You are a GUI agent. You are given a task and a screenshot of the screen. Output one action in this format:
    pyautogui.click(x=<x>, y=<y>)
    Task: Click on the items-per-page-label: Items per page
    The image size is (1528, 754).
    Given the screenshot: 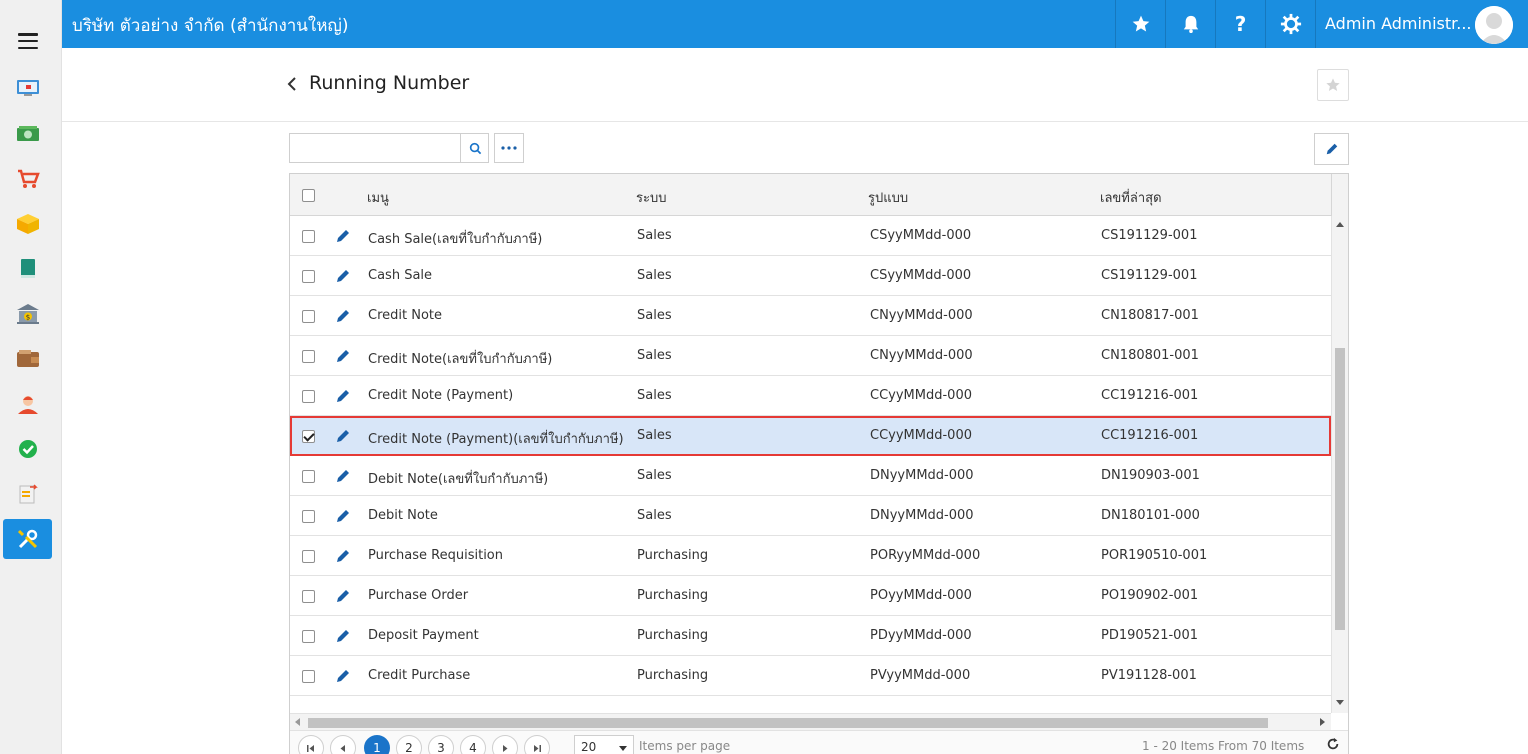 What is the action you would take?
    pyautogui.click(x=685, y=746)
    